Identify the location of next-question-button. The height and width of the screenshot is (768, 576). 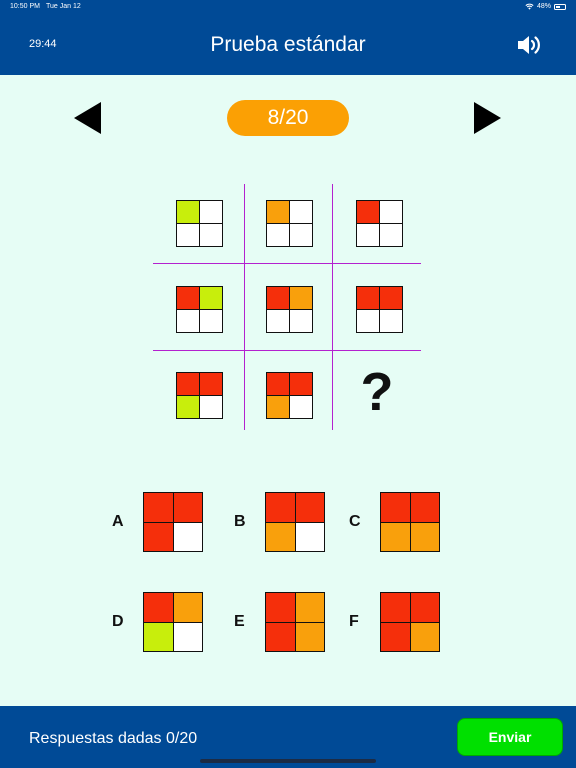
(487, 118).